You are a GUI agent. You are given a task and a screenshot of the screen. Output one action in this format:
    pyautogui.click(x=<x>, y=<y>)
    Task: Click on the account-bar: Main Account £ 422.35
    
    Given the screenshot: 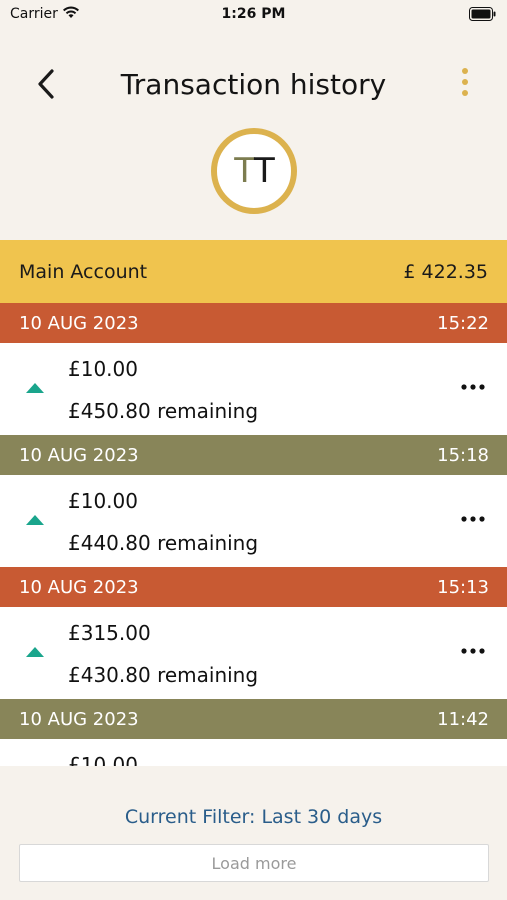 What is the action you would take?
    pyautogui.click(x=253, y=271)
    